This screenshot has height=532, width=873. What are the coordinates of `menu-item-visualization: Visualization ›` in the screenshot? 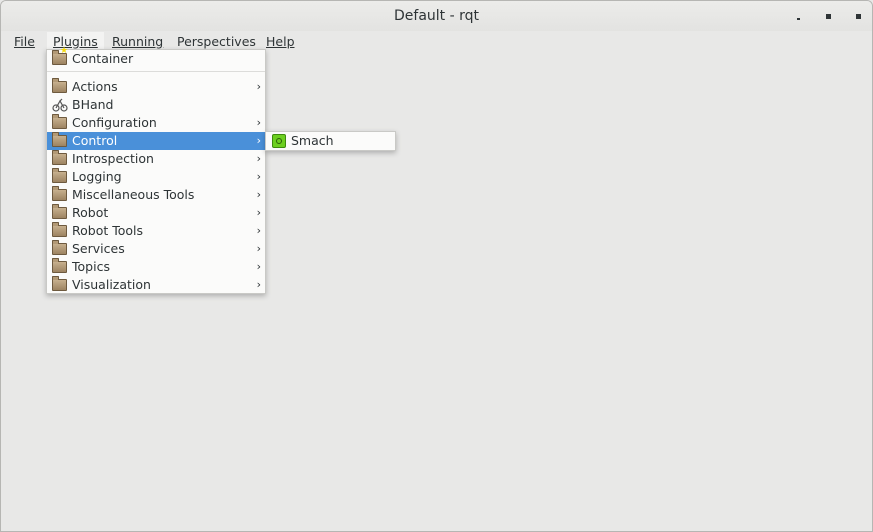 It's located at (156, 285).